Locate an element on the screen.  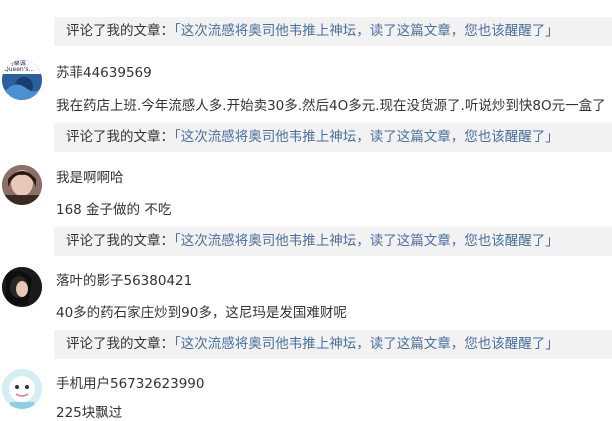
comment-text: 225块飘过 is located at coordinates (89, 413).